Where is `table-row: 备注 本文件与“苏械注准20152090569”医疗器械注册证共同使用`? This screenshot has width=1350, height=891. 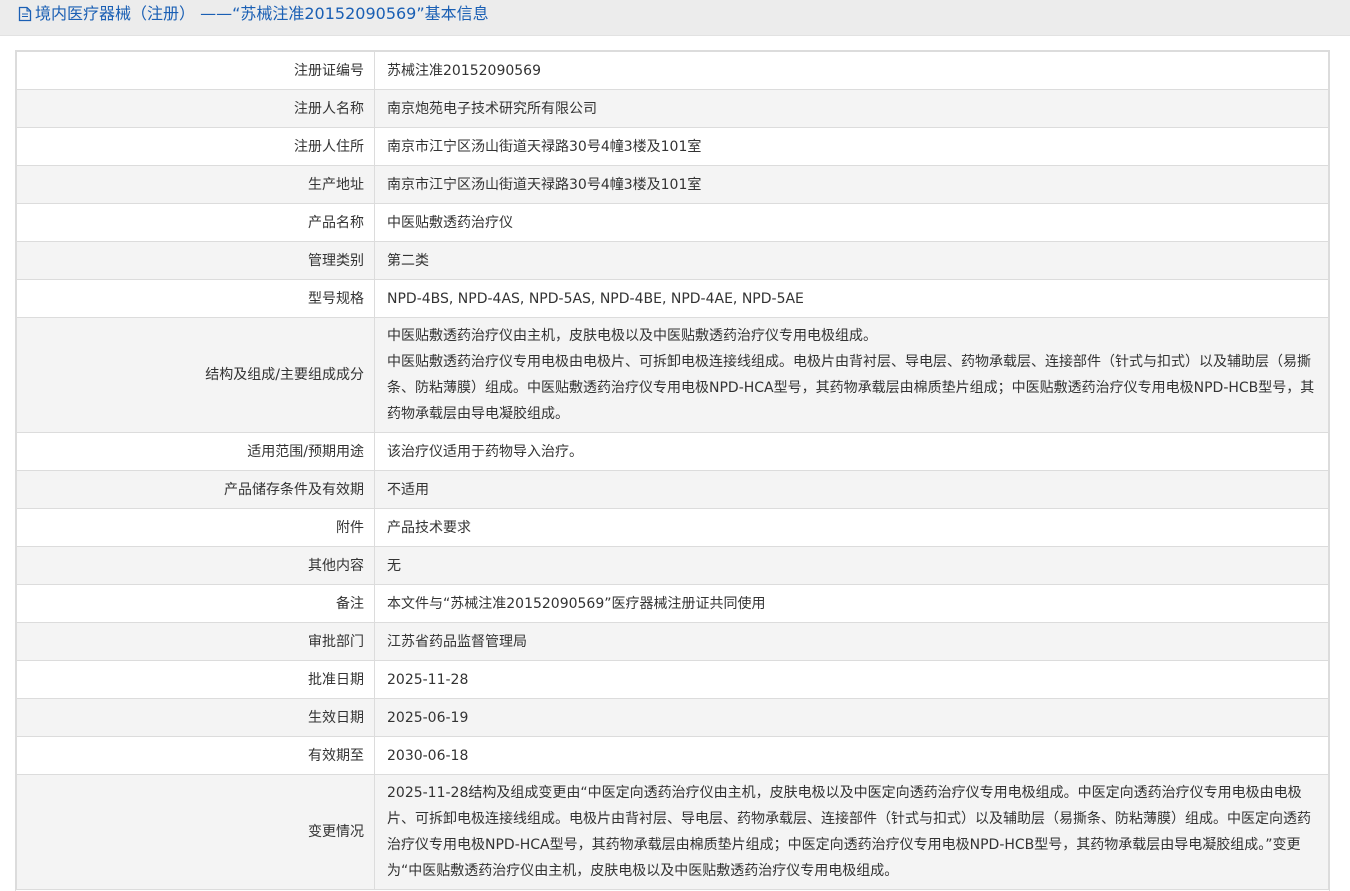 table-row: 备注 本文件与“苏械注准20152090569”医疗器械注册证共同使用 is located at coordinates (672, 603).